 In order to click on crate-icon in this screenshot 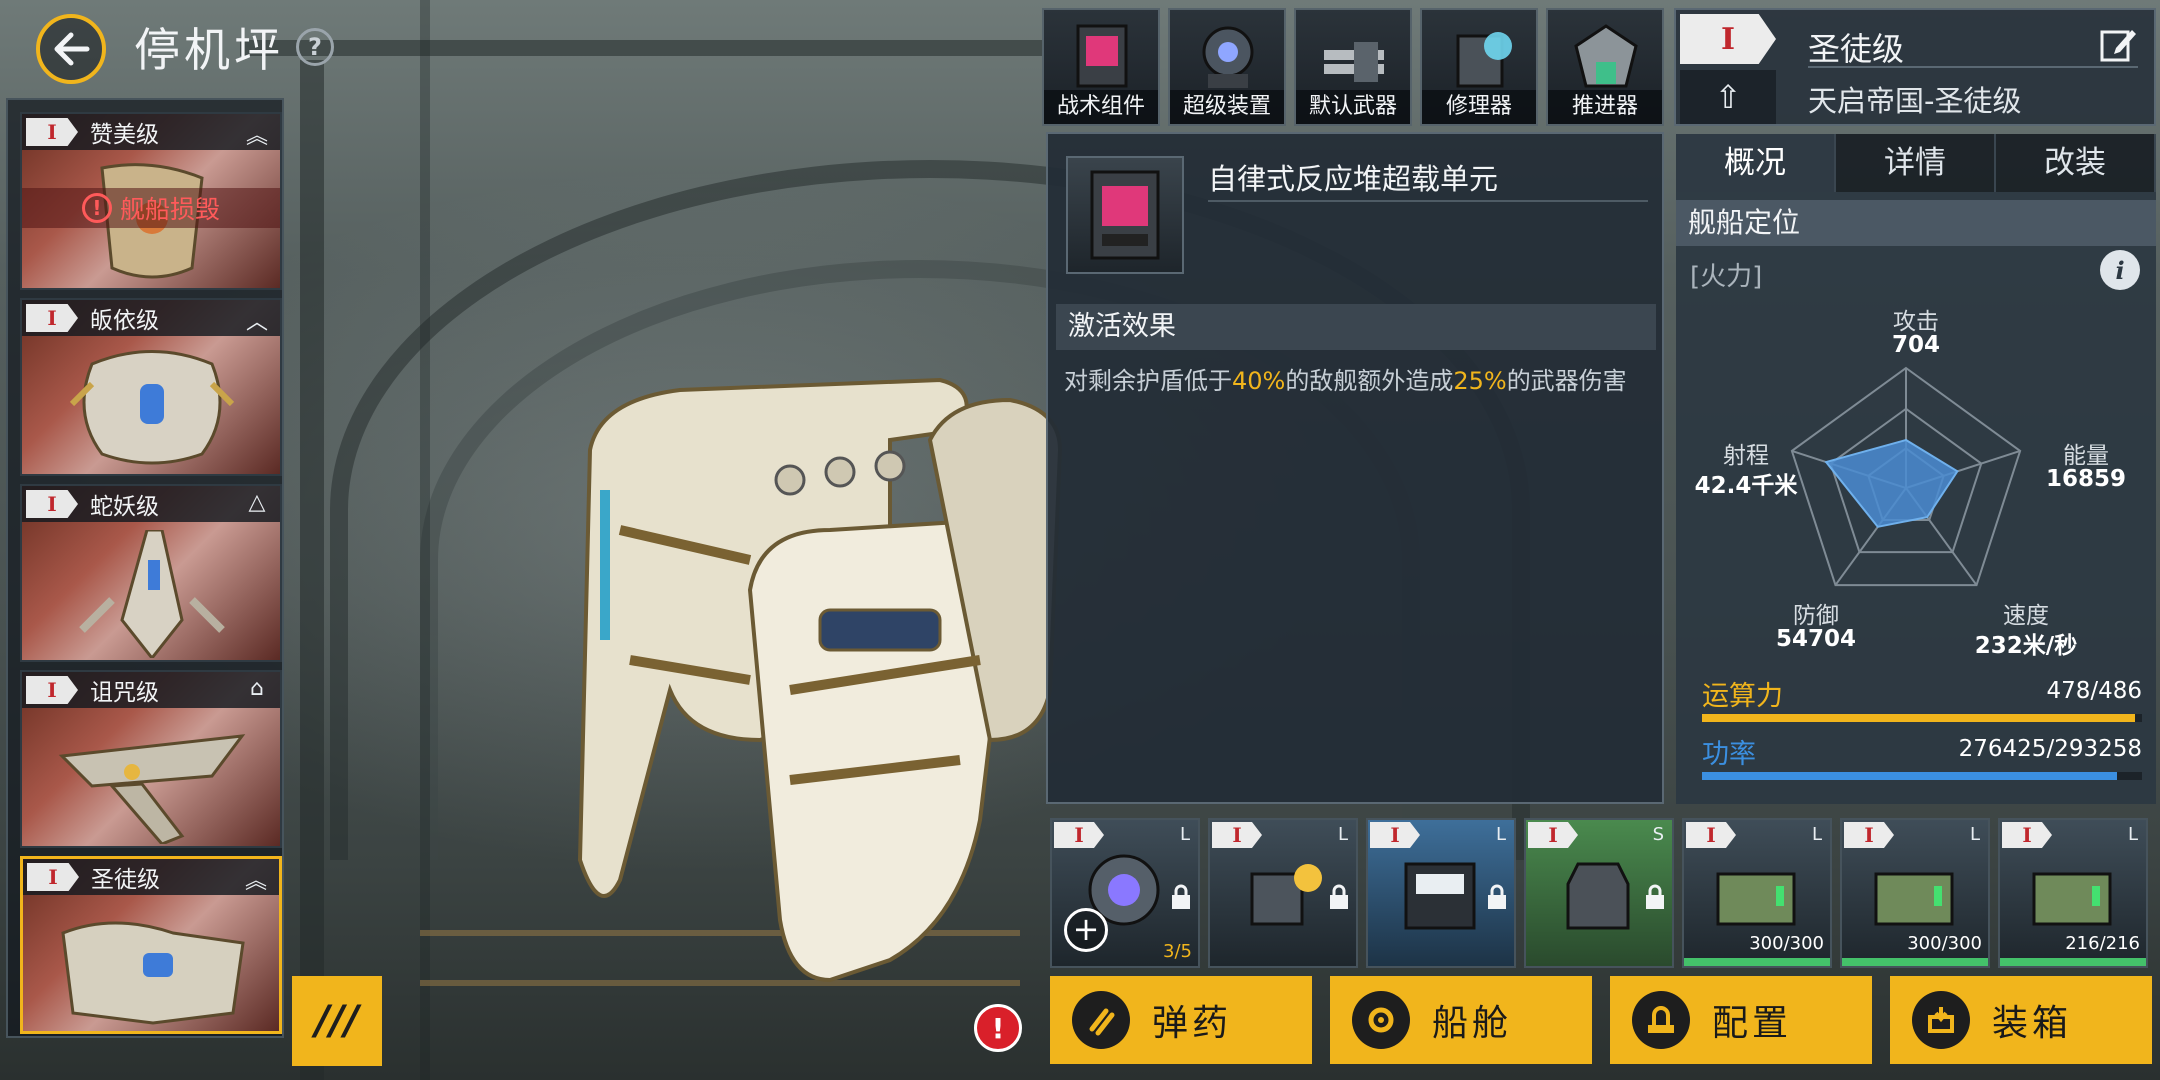, I will do `click(1941, 1020)`.